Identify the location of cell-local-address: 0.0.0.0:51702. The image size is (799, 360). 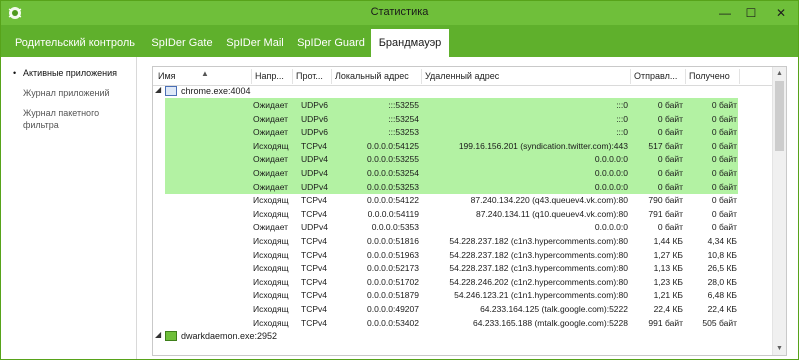
(393, 281).